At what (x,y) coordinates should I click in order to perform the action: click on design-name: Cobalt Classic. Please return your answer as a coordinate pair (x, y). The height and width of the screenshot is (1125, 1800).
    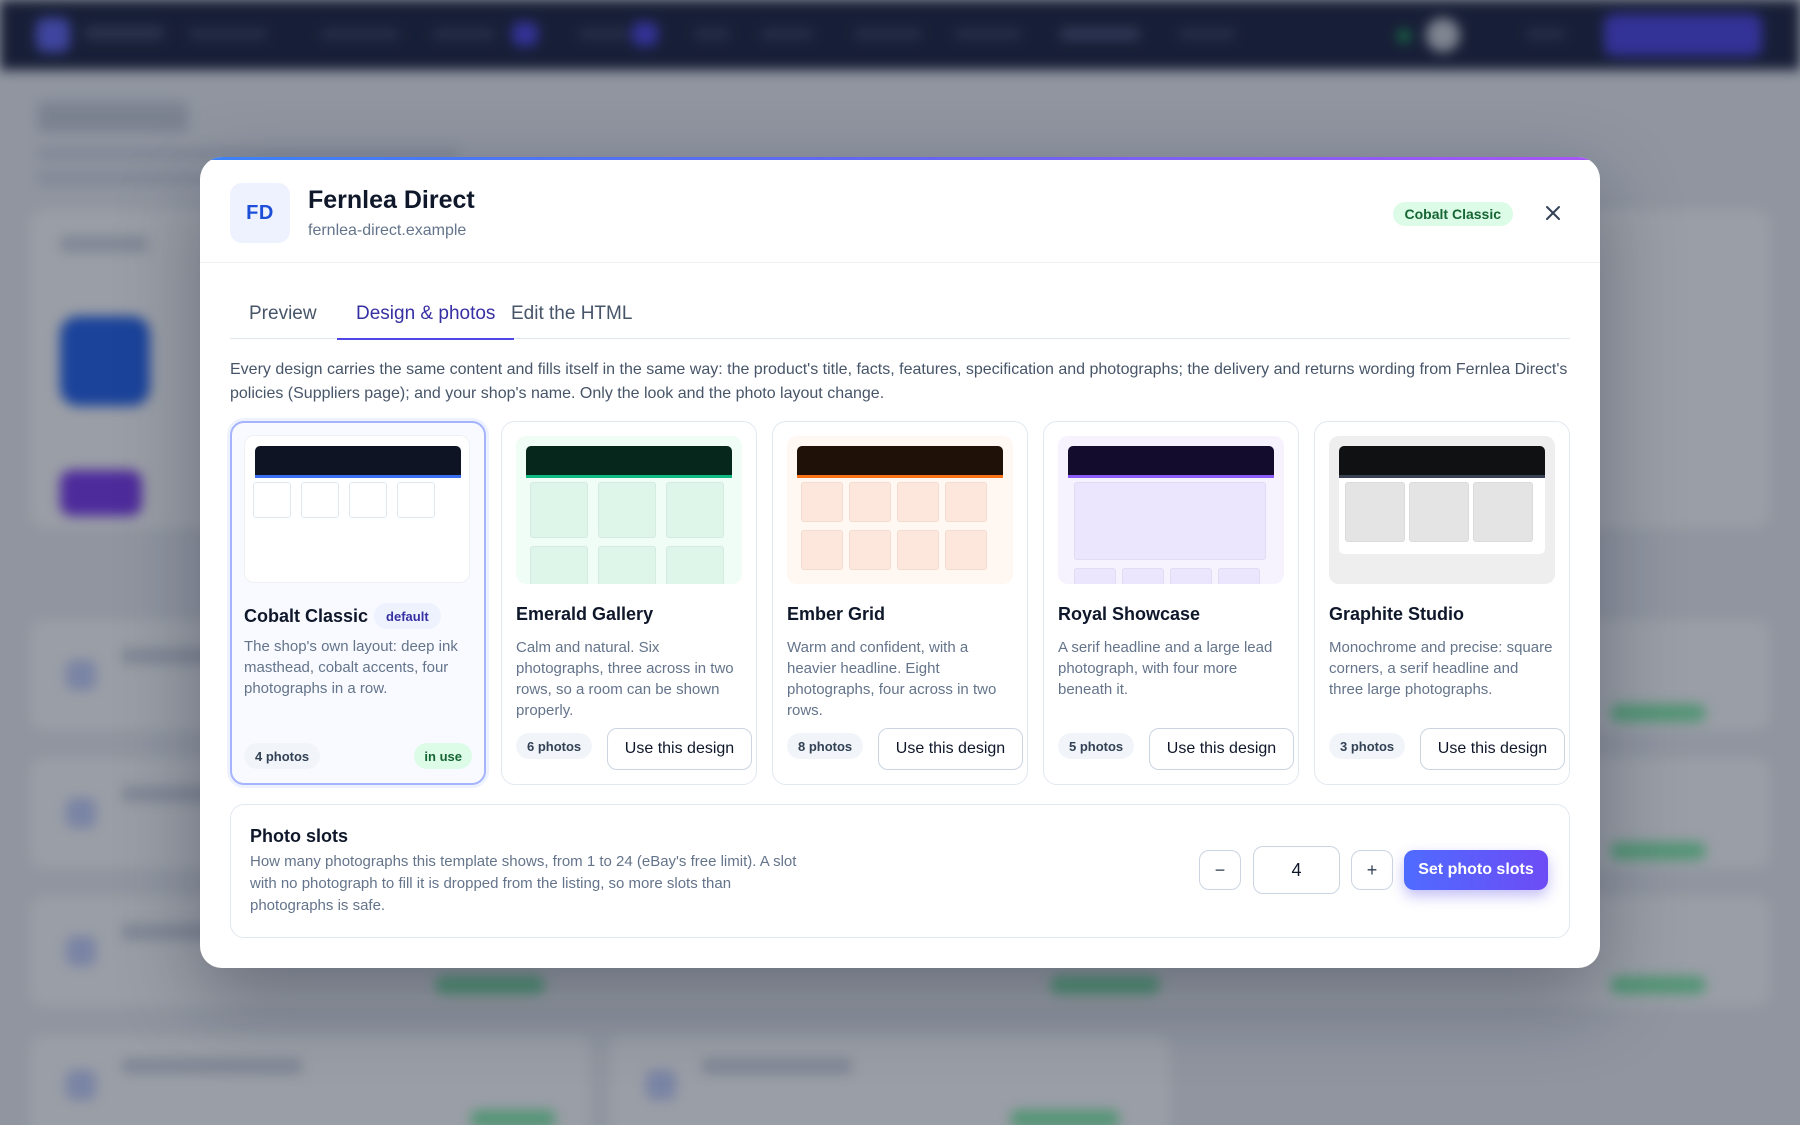
    Looking at the image, I should click on (306, 615).